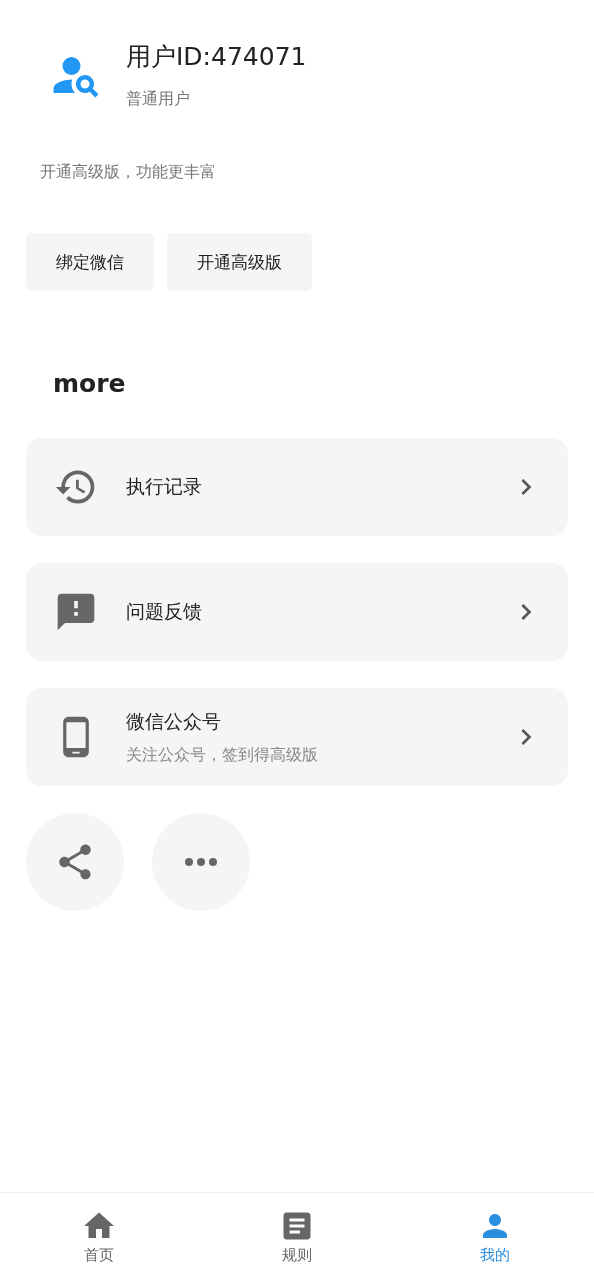  I want to click on menu-title: 执行记录, so click(164, 486).